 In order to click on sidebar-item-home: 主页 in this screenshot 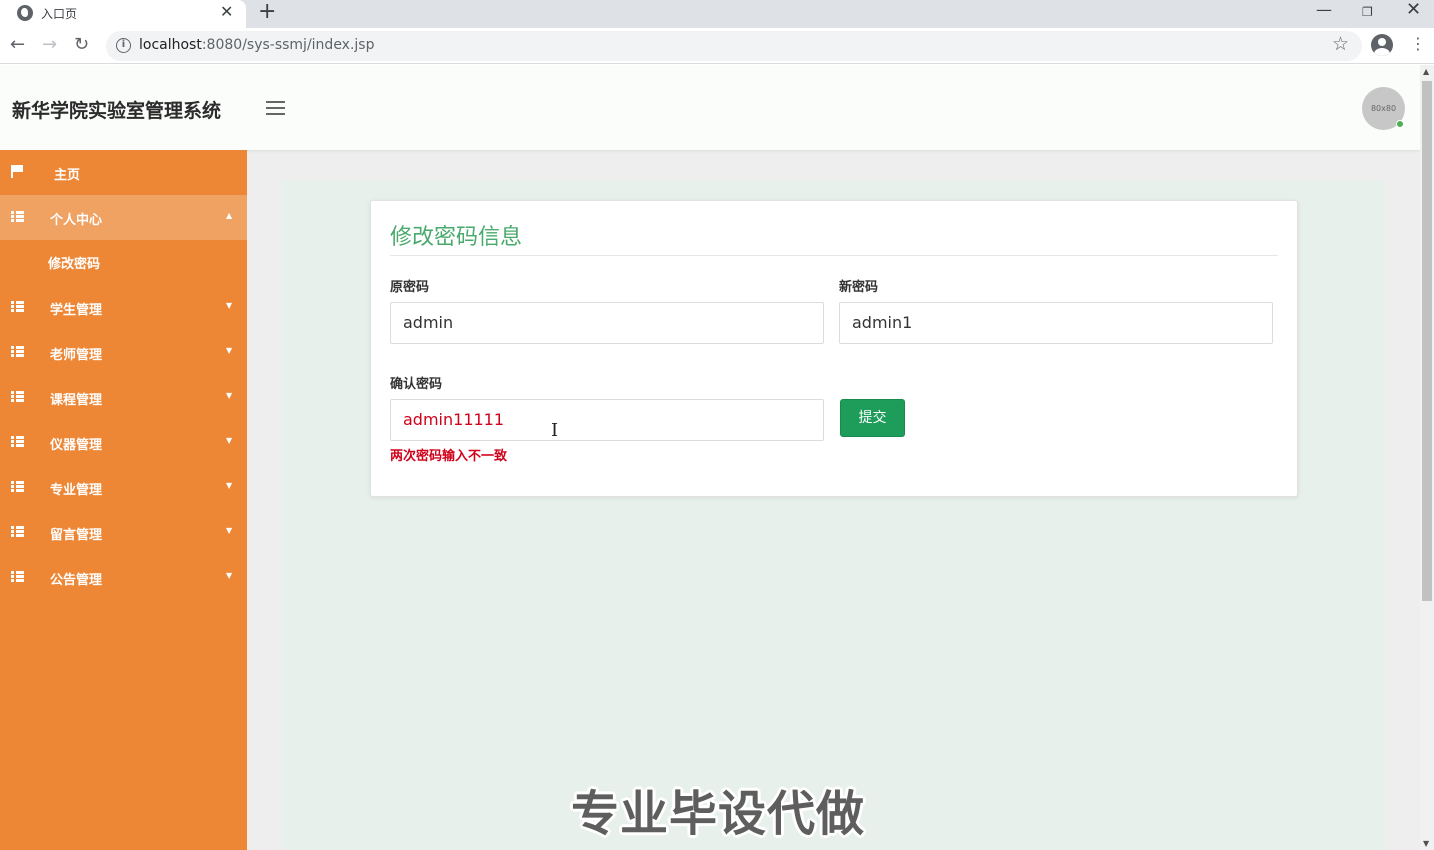, I will do `click(123, 172)`.